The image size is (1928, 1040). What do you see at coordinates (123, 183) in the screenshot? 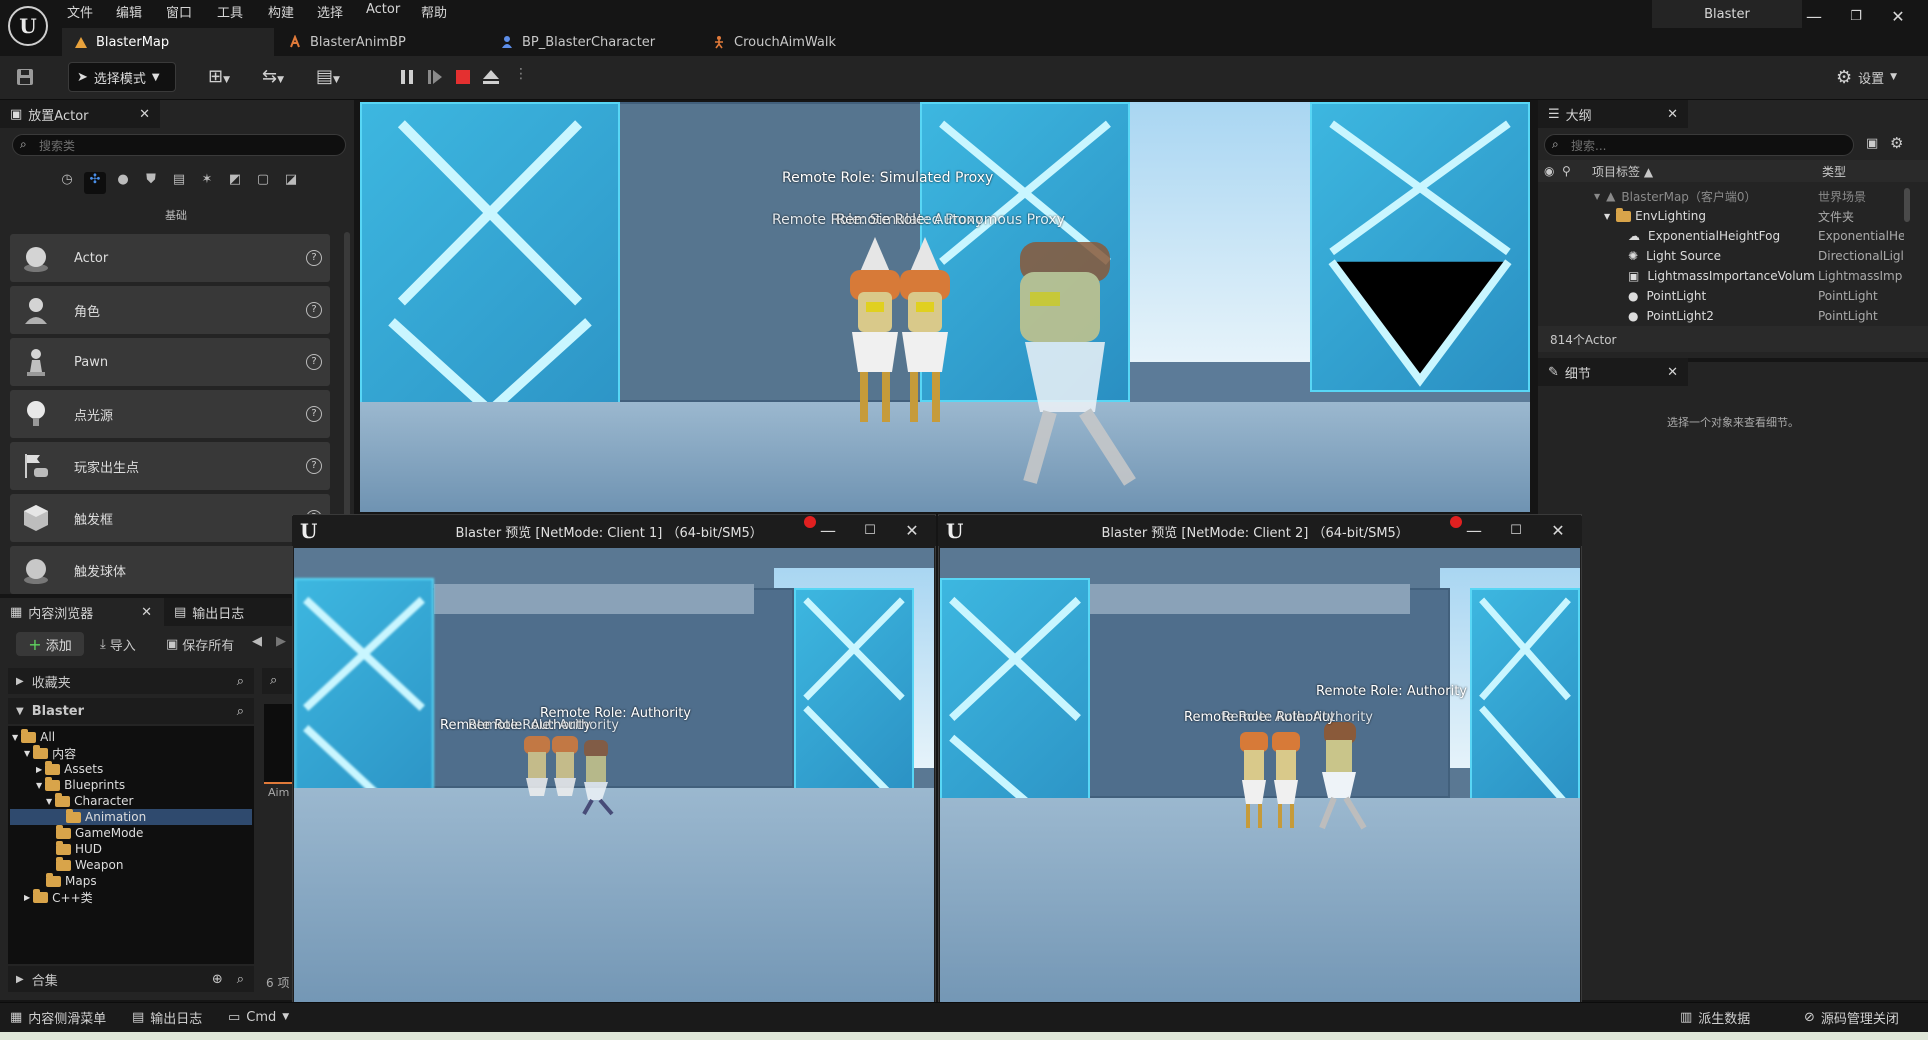
I see `lights-icon: ●` at bounding box center [123, 183].